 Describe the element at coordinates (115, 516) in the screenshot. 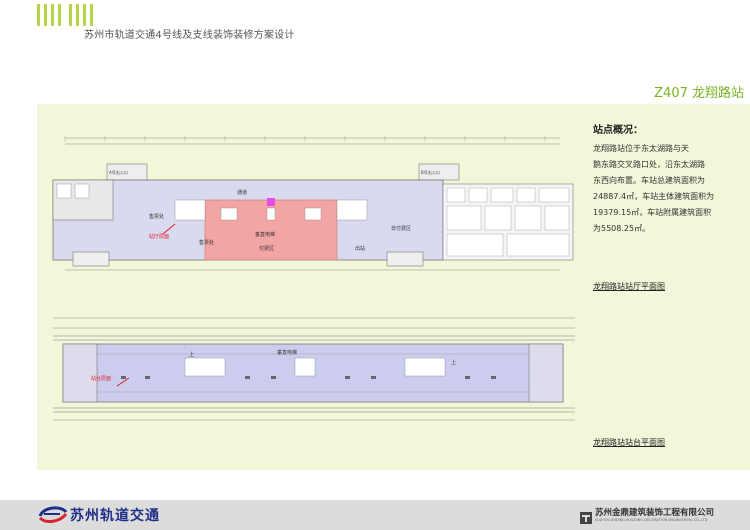

I see `footer-brand: 苏州轨道交通` at that location.